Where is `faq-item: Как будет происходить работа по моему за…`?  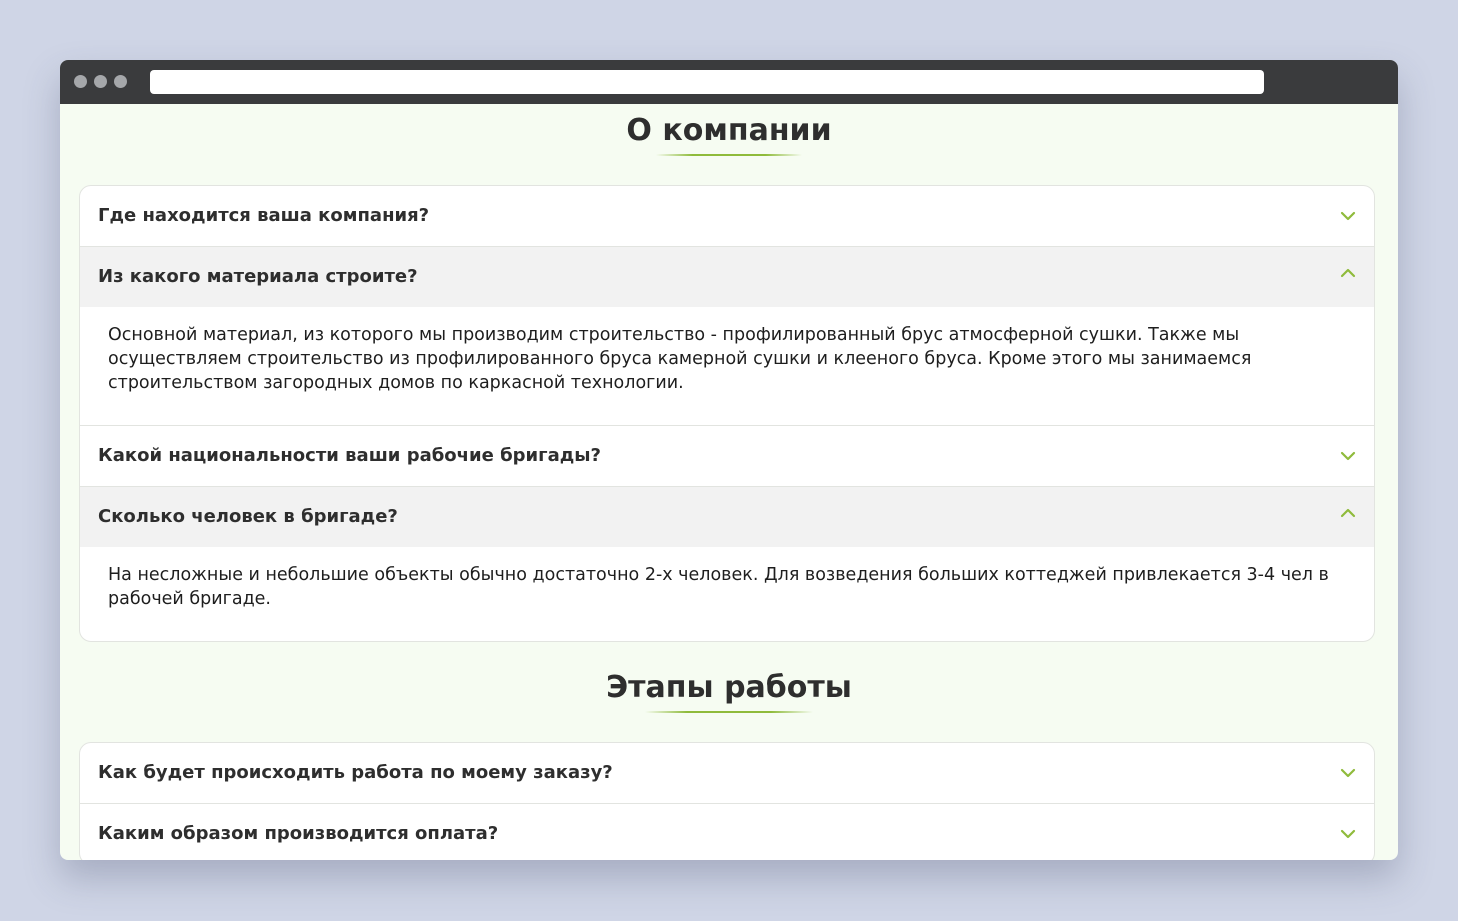 faq-item: Как будет происходить работа по моему за… is located at coordinates (727, 773).